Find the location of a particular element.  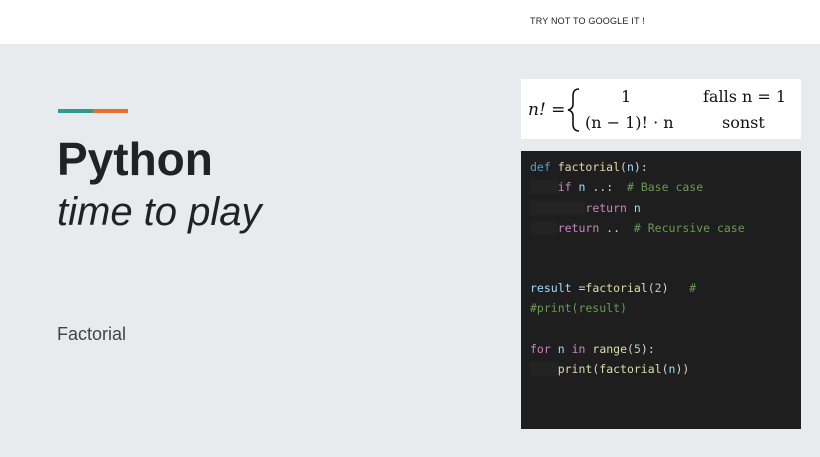

code-line-4: return .. # Recursive case is located at coordinates (637, 228).